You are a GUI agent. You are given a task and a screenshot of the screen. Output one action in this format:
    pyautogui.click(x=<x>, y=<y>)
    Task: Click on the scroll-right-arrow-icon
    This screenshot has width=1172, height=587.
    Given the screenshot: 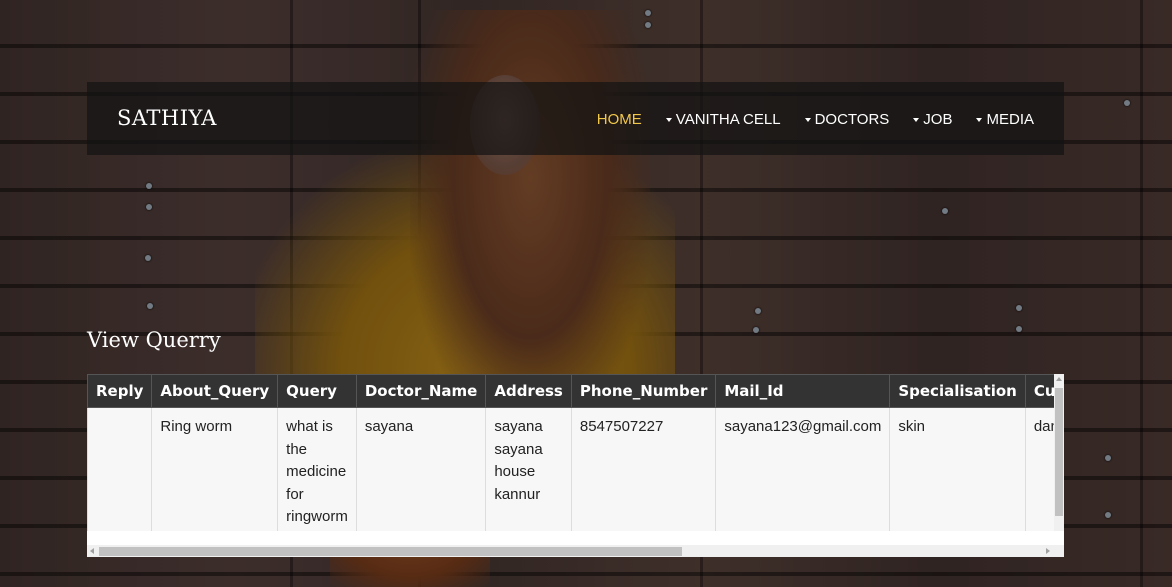 What is the action you would take?
    pyautogui.click(x=1048, y=551)
    